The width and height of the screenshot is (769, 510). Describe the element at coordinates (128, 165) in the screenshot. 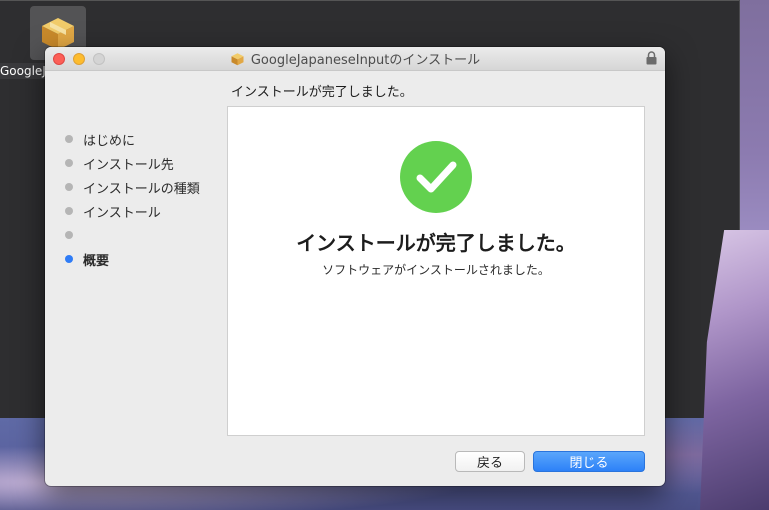

I see `step-label: インストール先` at that location.